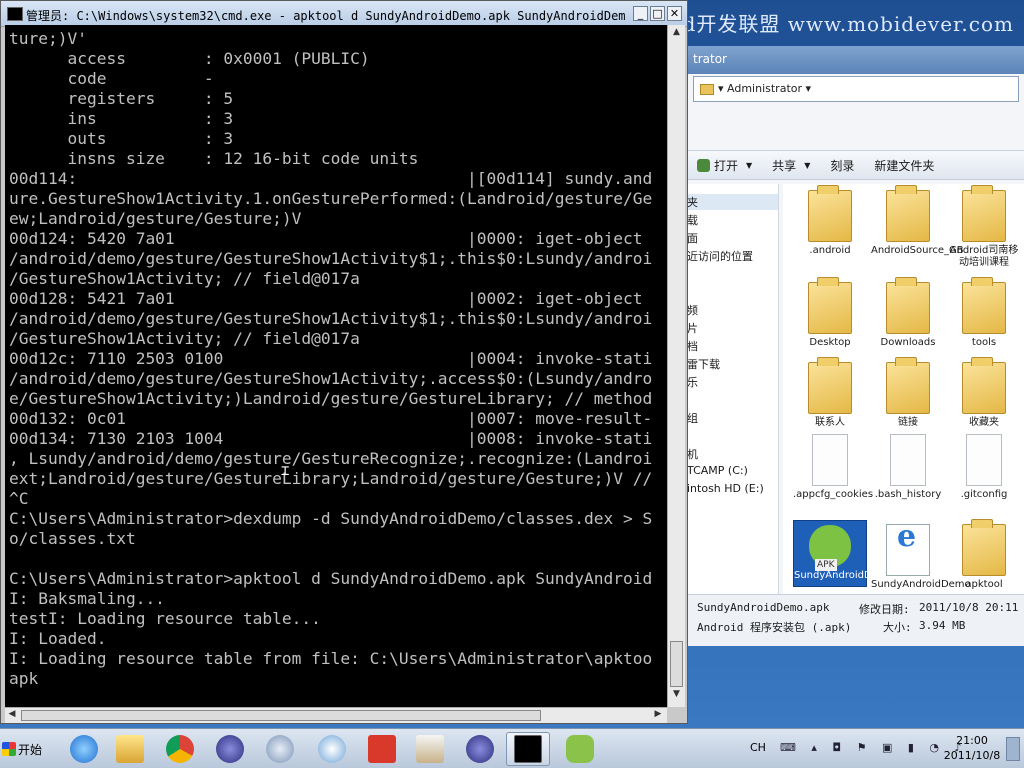 The image size is (1024, 768). What do you see at coordinates (1013, 749) in the screenshot?
I see `show-desktop-button` at bounding box center [1013, 749].